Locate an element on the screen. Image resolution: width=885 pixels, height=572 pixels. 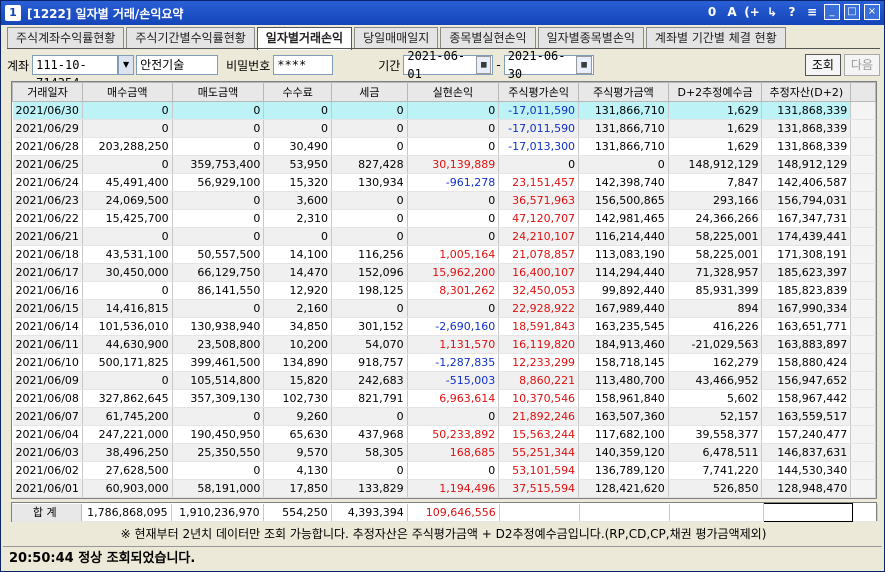
cell-realized: 15,962,200 is located at coordinates (453, 272).